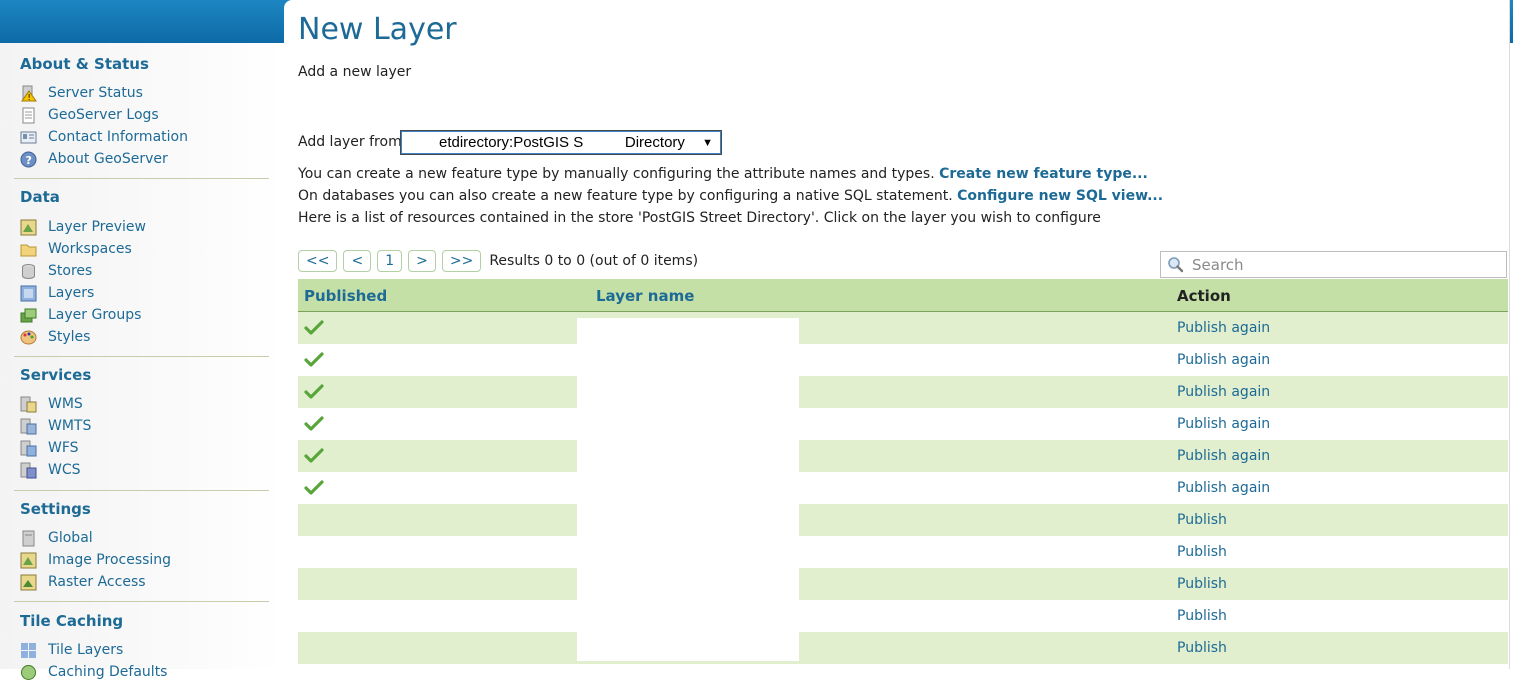  Describe the element at coordinates (28, 337) in the screenshot. I see `palette-icon` at that location.